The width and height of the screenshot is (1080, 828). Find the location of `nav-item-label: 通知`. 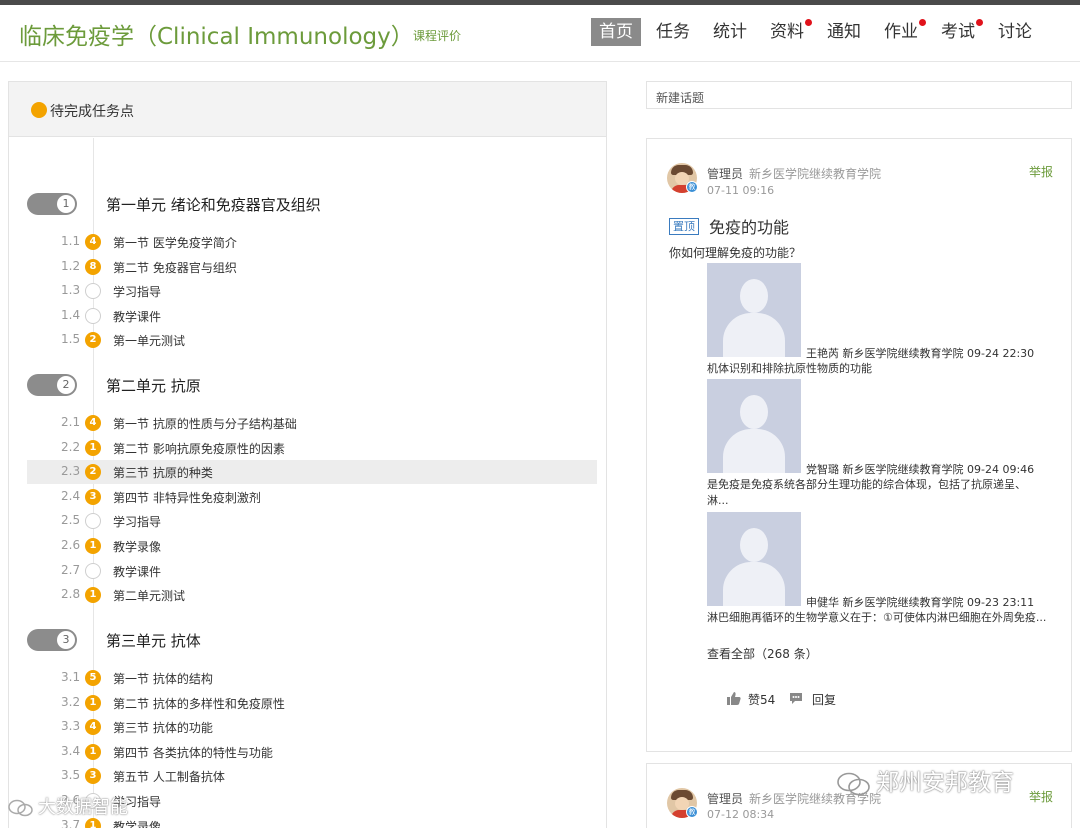

nav-item-label: 通知 is located at coordinates (844, 32).